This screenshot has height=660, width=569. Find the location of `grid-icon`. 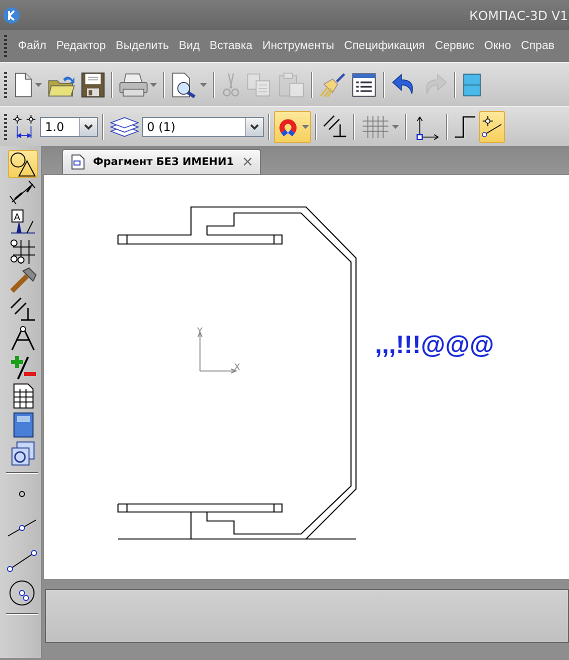

grid-icon is located at coordinates (375, 127).